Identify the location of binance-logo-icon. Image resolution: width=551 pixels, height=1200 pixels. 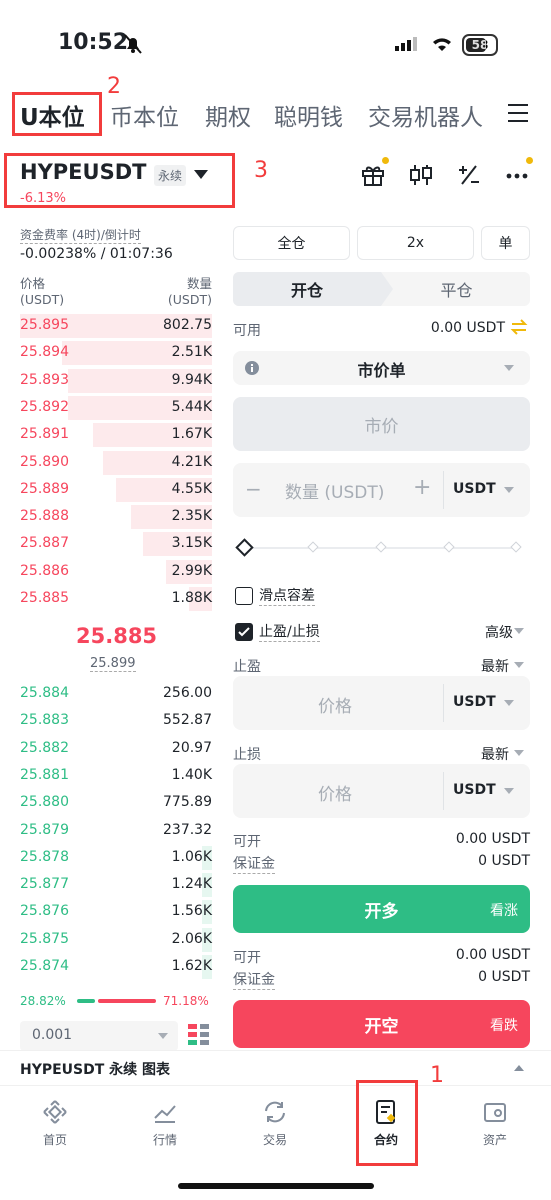
(55, 1112).